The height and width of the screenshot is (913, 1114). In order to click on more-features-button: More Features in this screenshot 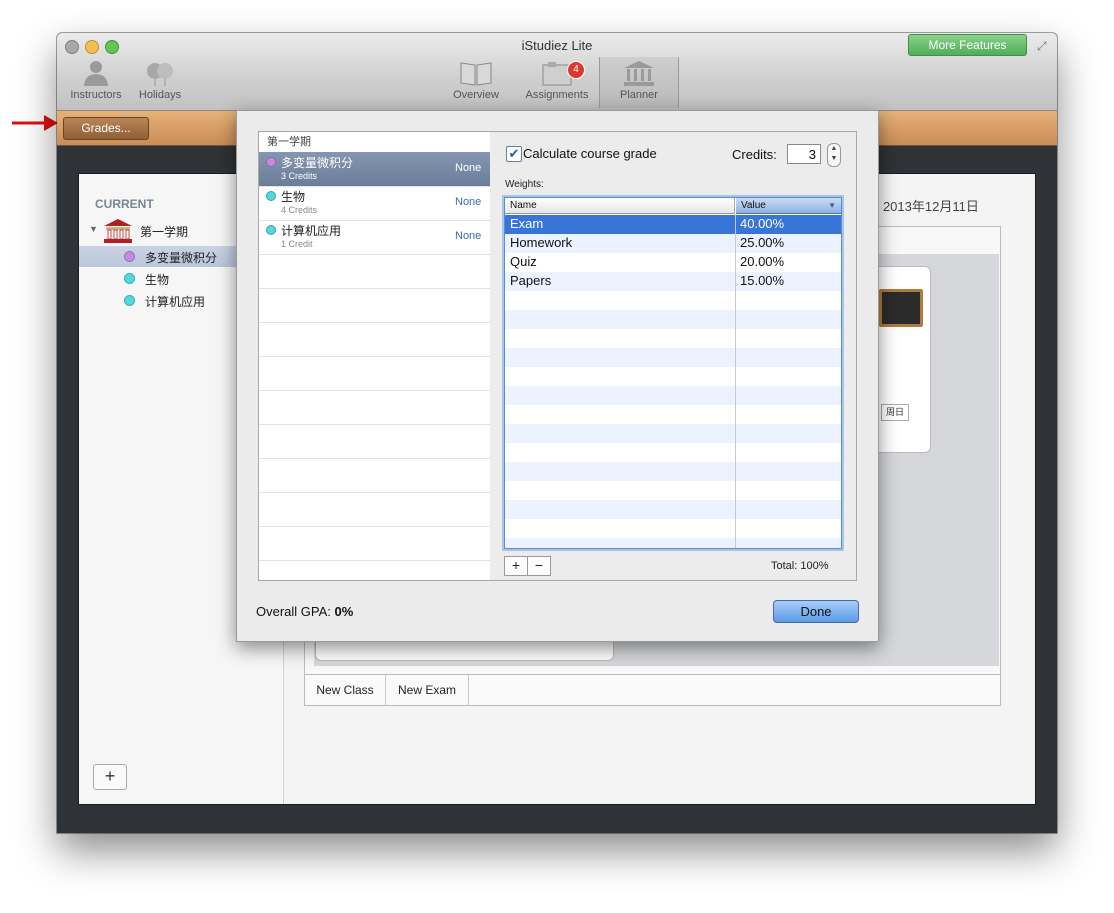, I will do `click(967, 45)`.